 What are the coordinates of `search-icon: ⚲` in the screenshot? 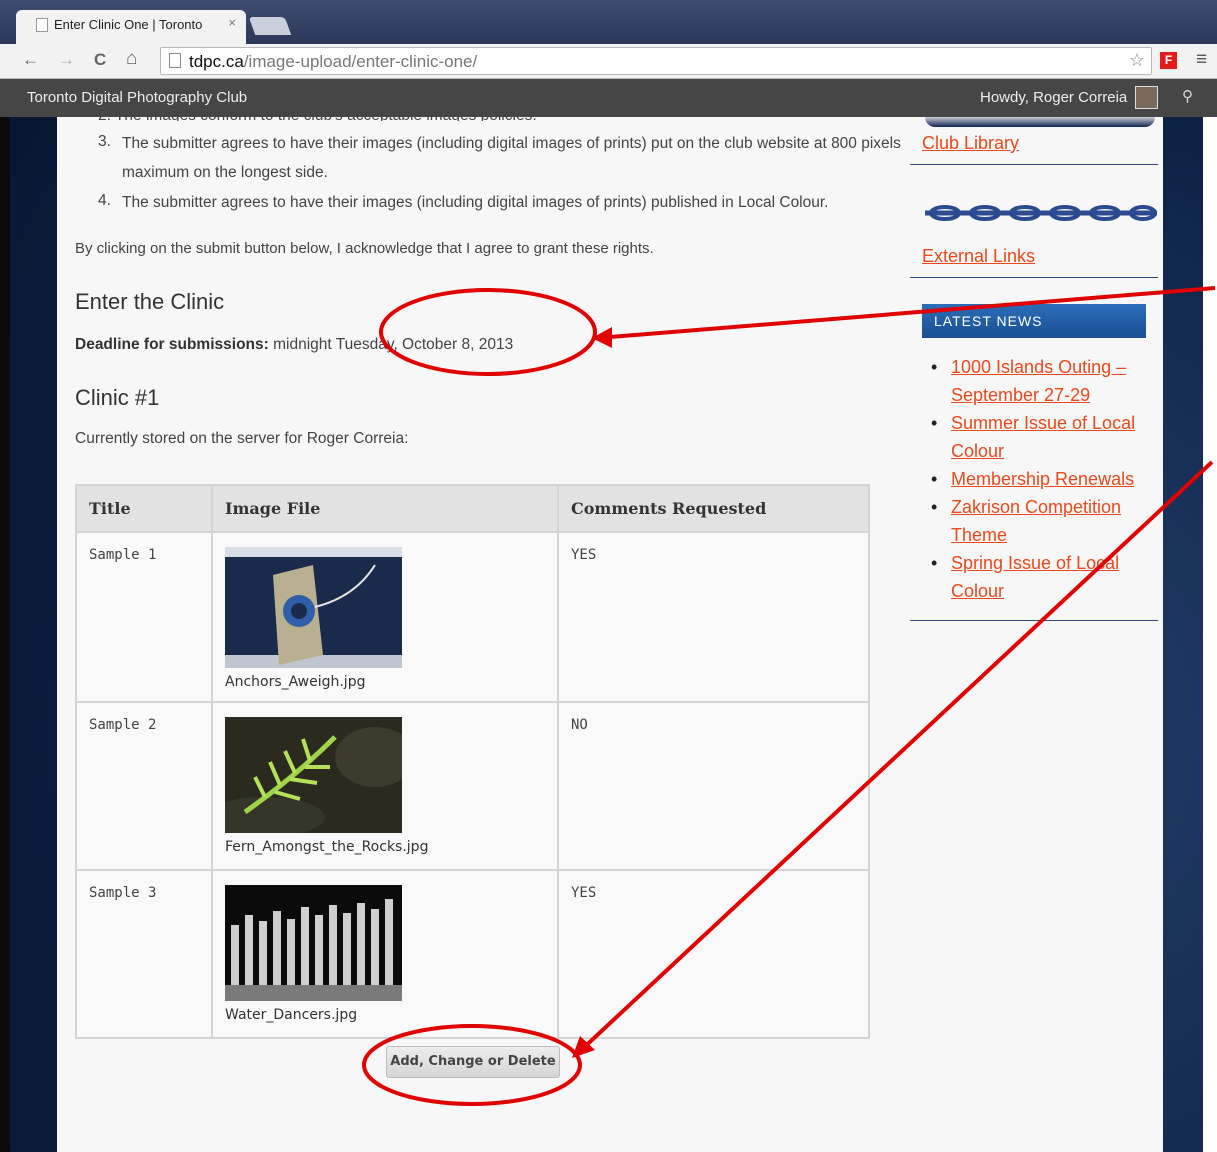 It's located at (1187, 96).